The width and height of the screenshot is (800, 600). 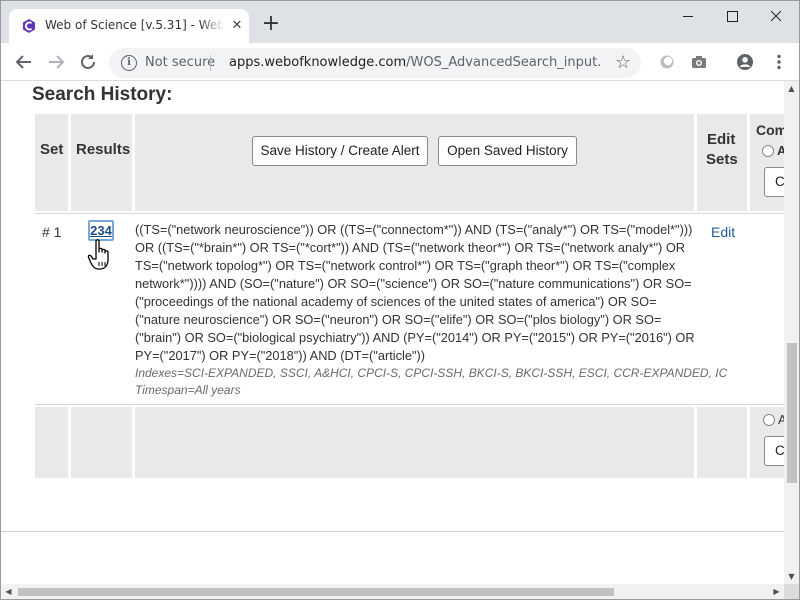 I want to click on new-tab-button: +, so click(x=271, y=25).